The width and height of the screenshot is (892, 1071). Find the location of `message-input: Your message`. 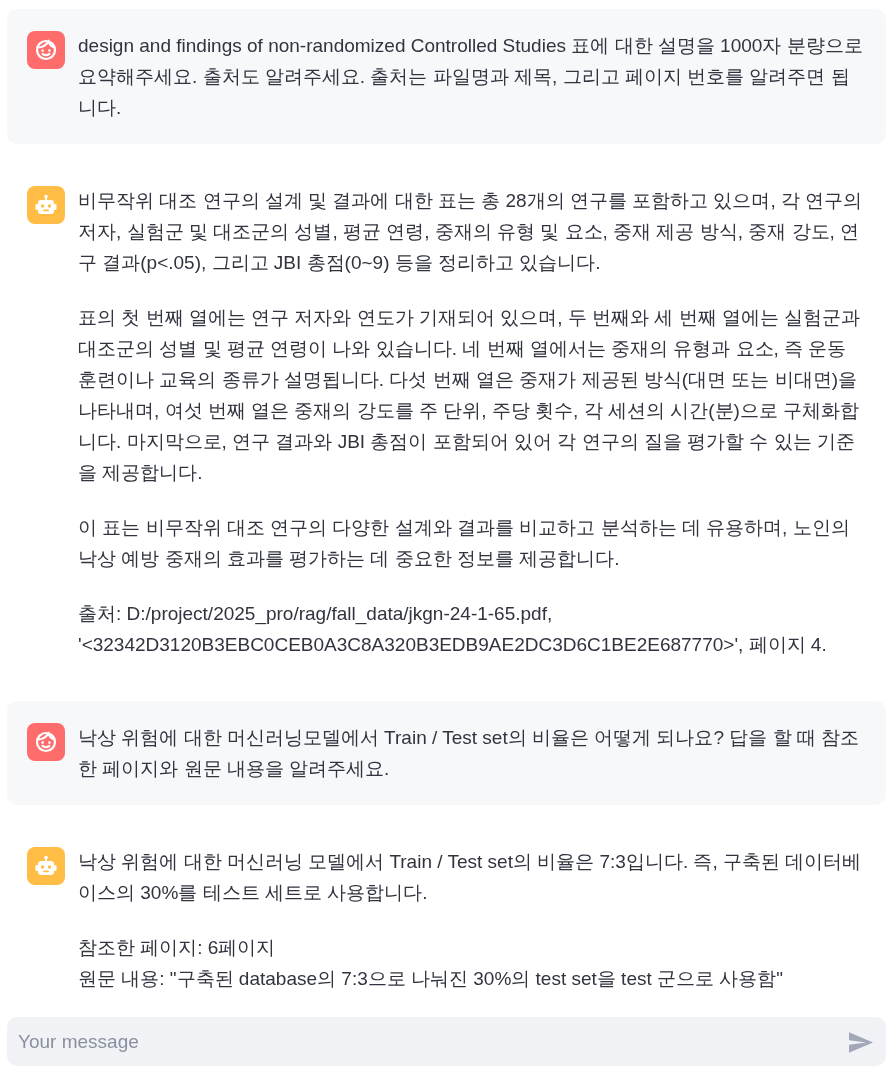

message-input: Your message is located at coordinates (446, 1041).